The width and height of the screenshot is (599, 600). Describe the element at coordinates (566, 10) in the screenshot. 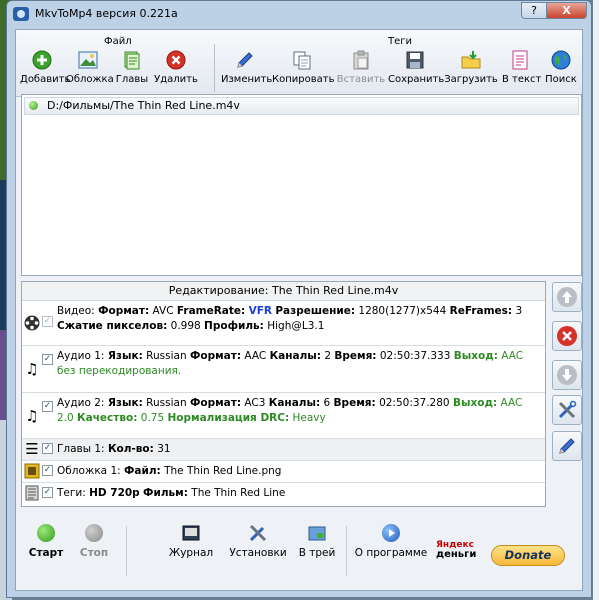

I see `close-button: X` at that location.